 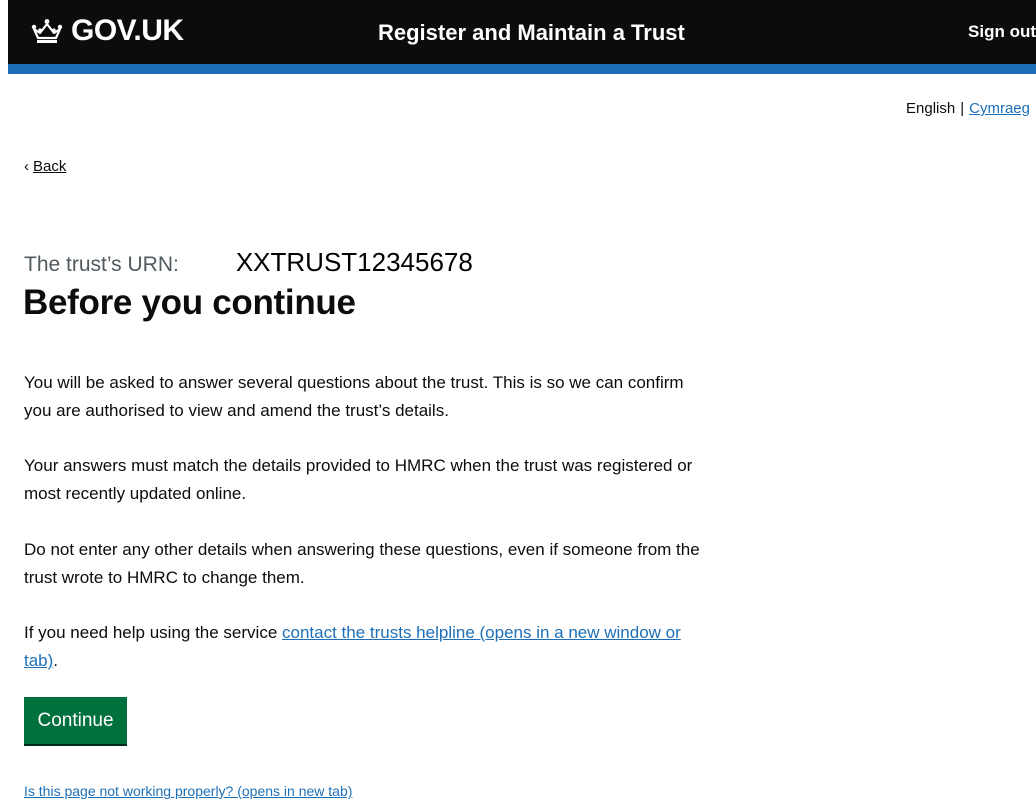 I want to click on urn-value: XXTRUST12345678, so click(x=354, y=262).